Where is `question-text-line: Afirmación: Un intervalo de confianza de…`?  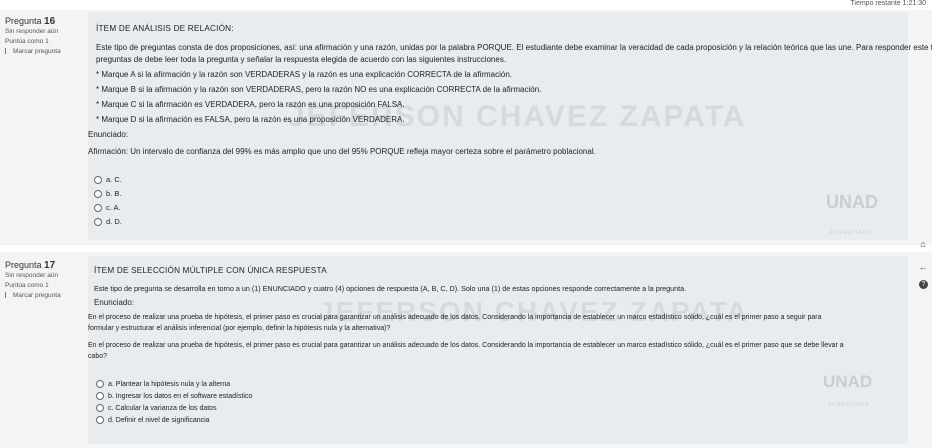
question-text-line: Afirmación: Un intervalo de confianza de… is located at coordinates (342, 151).